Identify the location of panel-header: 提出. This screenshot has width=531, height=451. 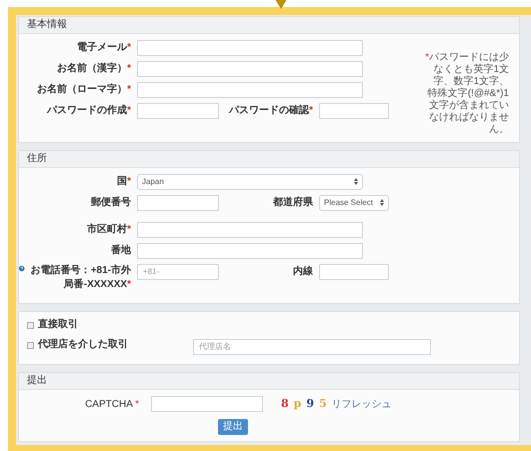
(269, 381).